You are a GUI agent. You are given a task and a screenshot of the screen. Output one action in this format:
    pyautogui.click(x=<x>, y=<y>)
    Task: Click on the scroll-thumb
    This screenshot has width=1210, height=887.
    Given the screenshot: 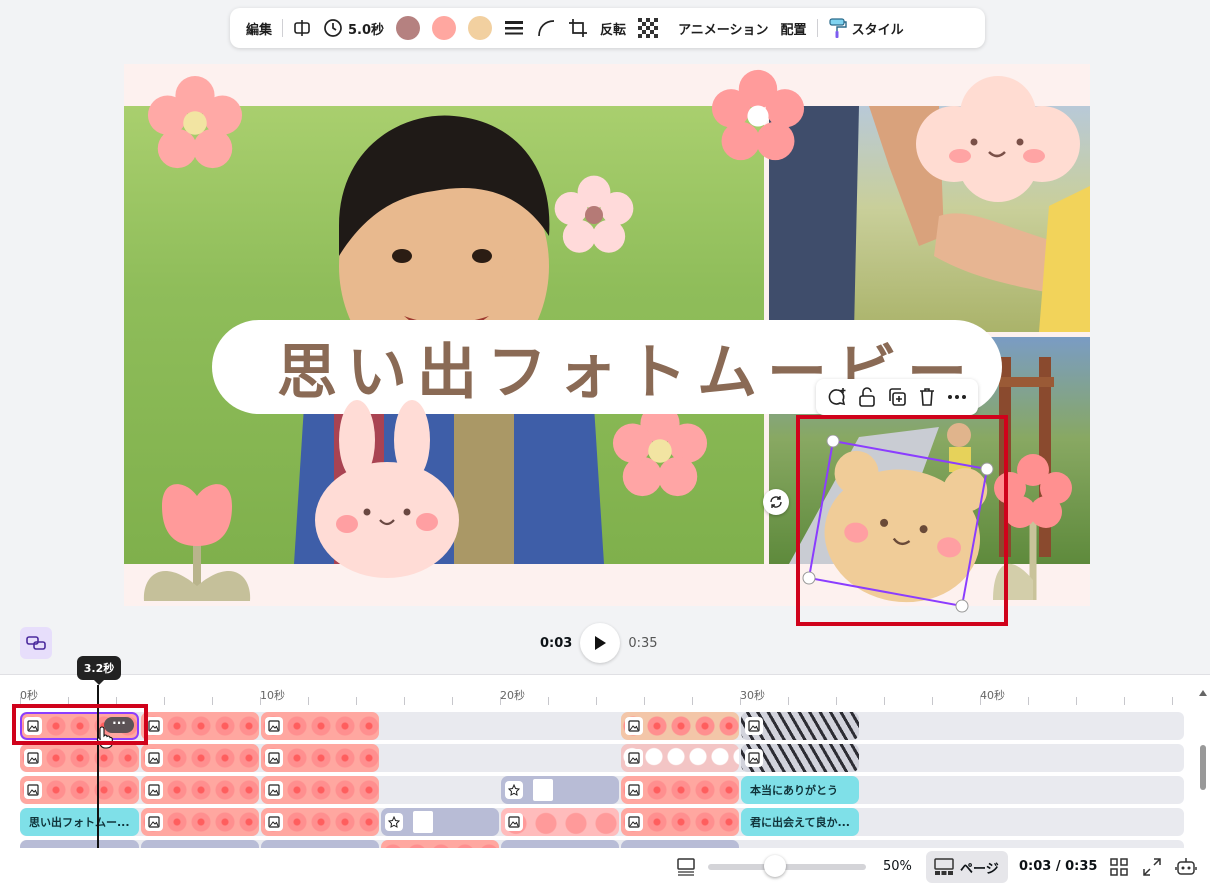 What is the action you would take?
    pyautogui.click(x=1203, y=767)
    